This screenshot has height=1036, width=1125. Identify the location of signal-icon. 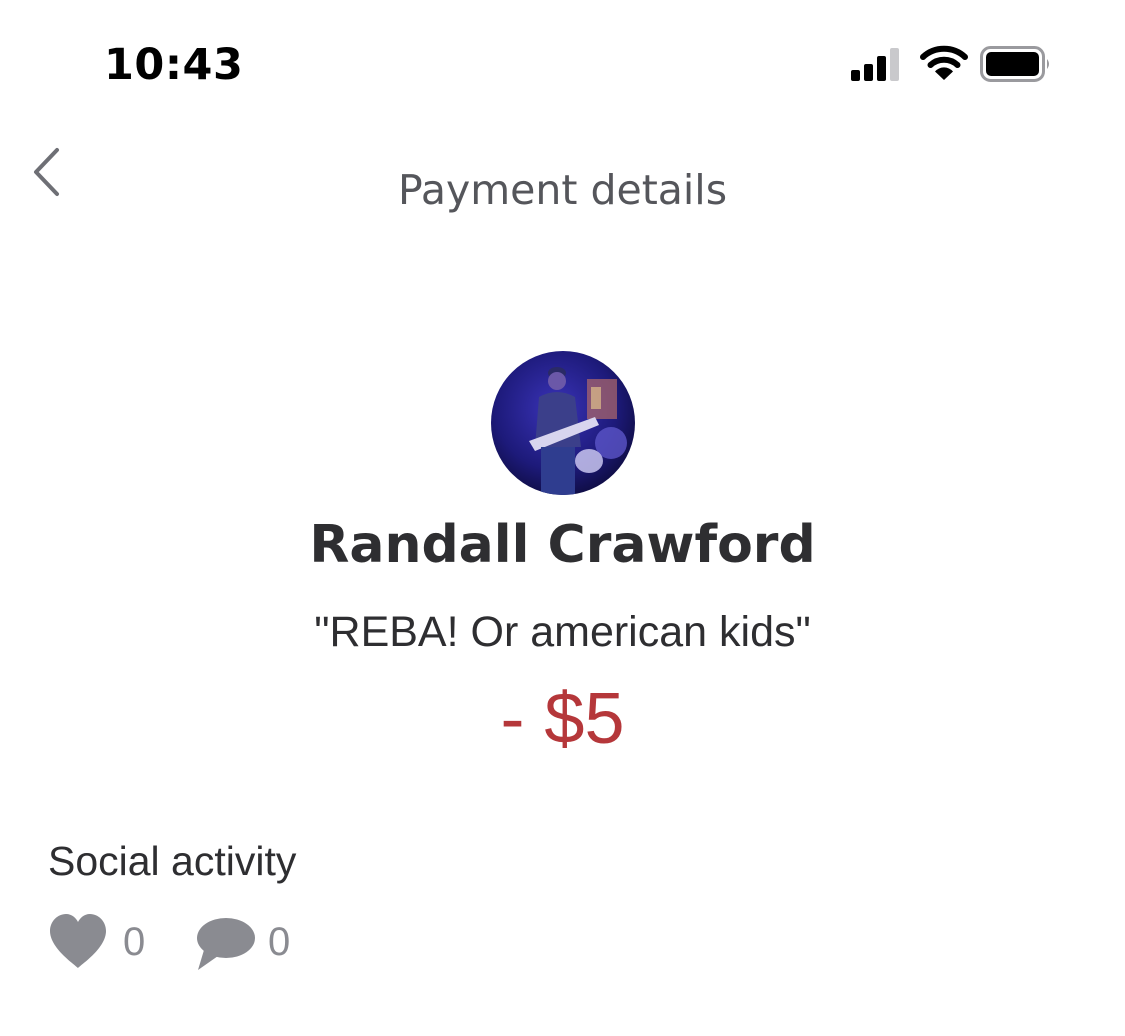
(875, 64).